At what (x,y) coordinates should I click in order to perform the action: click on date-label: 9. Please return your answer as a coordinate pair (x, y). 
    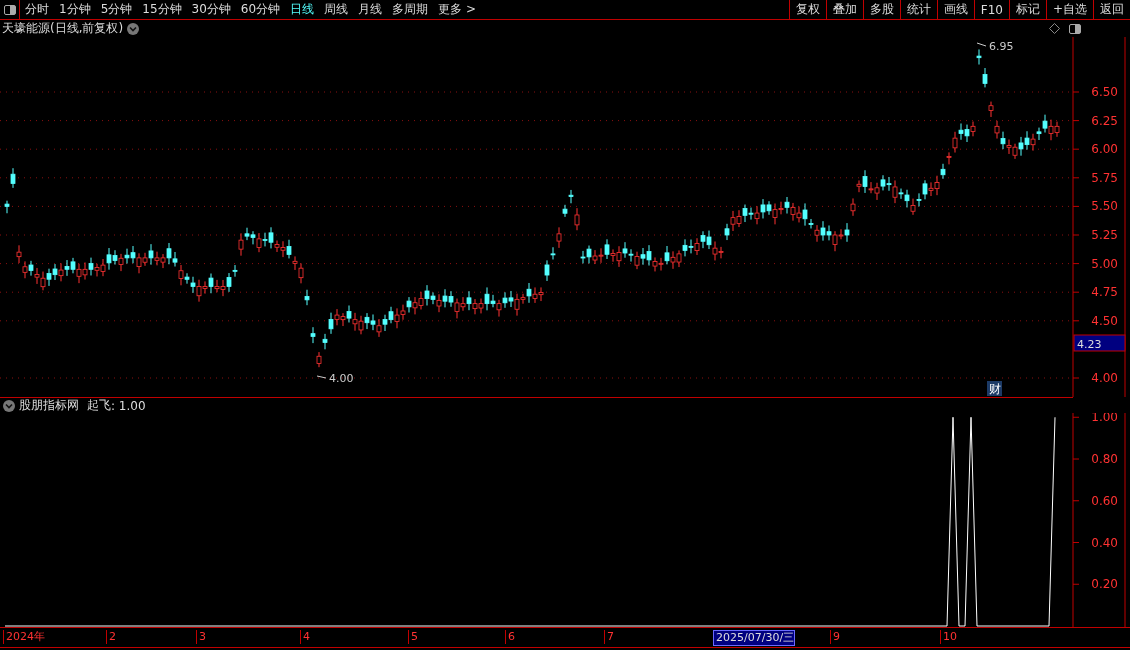
    Looking at the image, I should click on (835, 637).